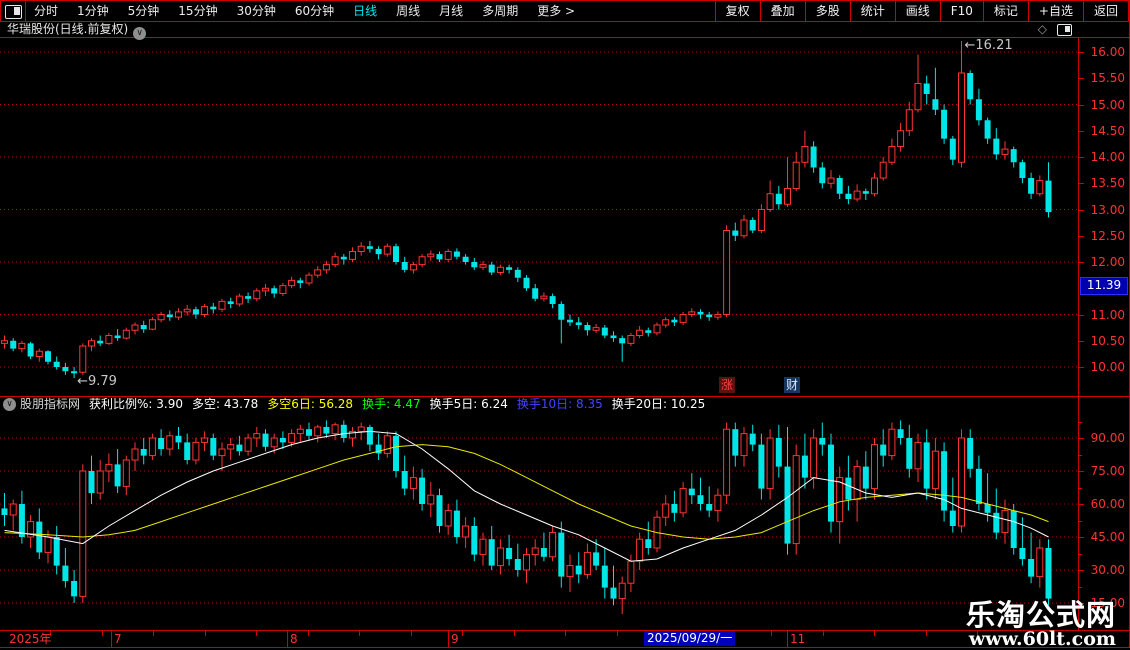  I want to click on timeframe-tab-3: 15分钟, so click(197, 11).